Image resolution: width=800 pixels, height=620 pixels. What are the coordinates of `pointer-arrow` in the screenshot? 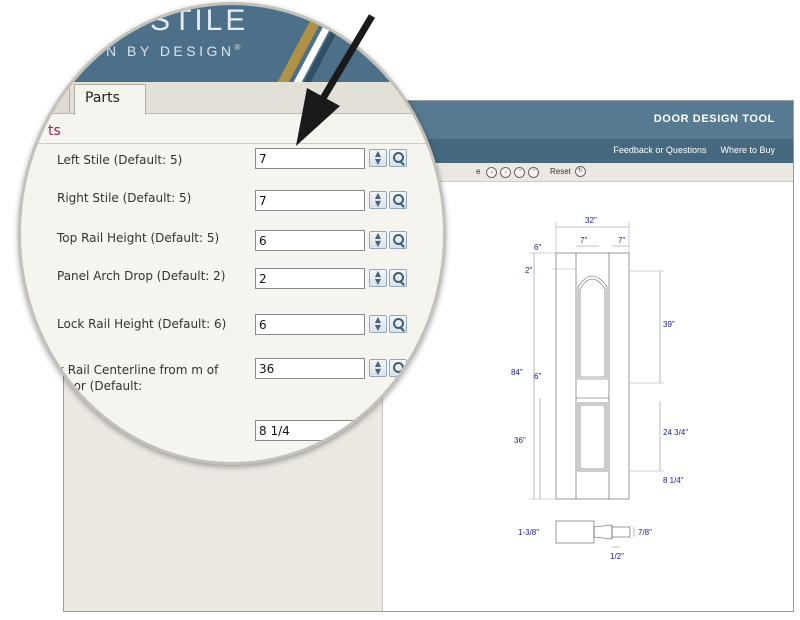 It's located at (336, 80).